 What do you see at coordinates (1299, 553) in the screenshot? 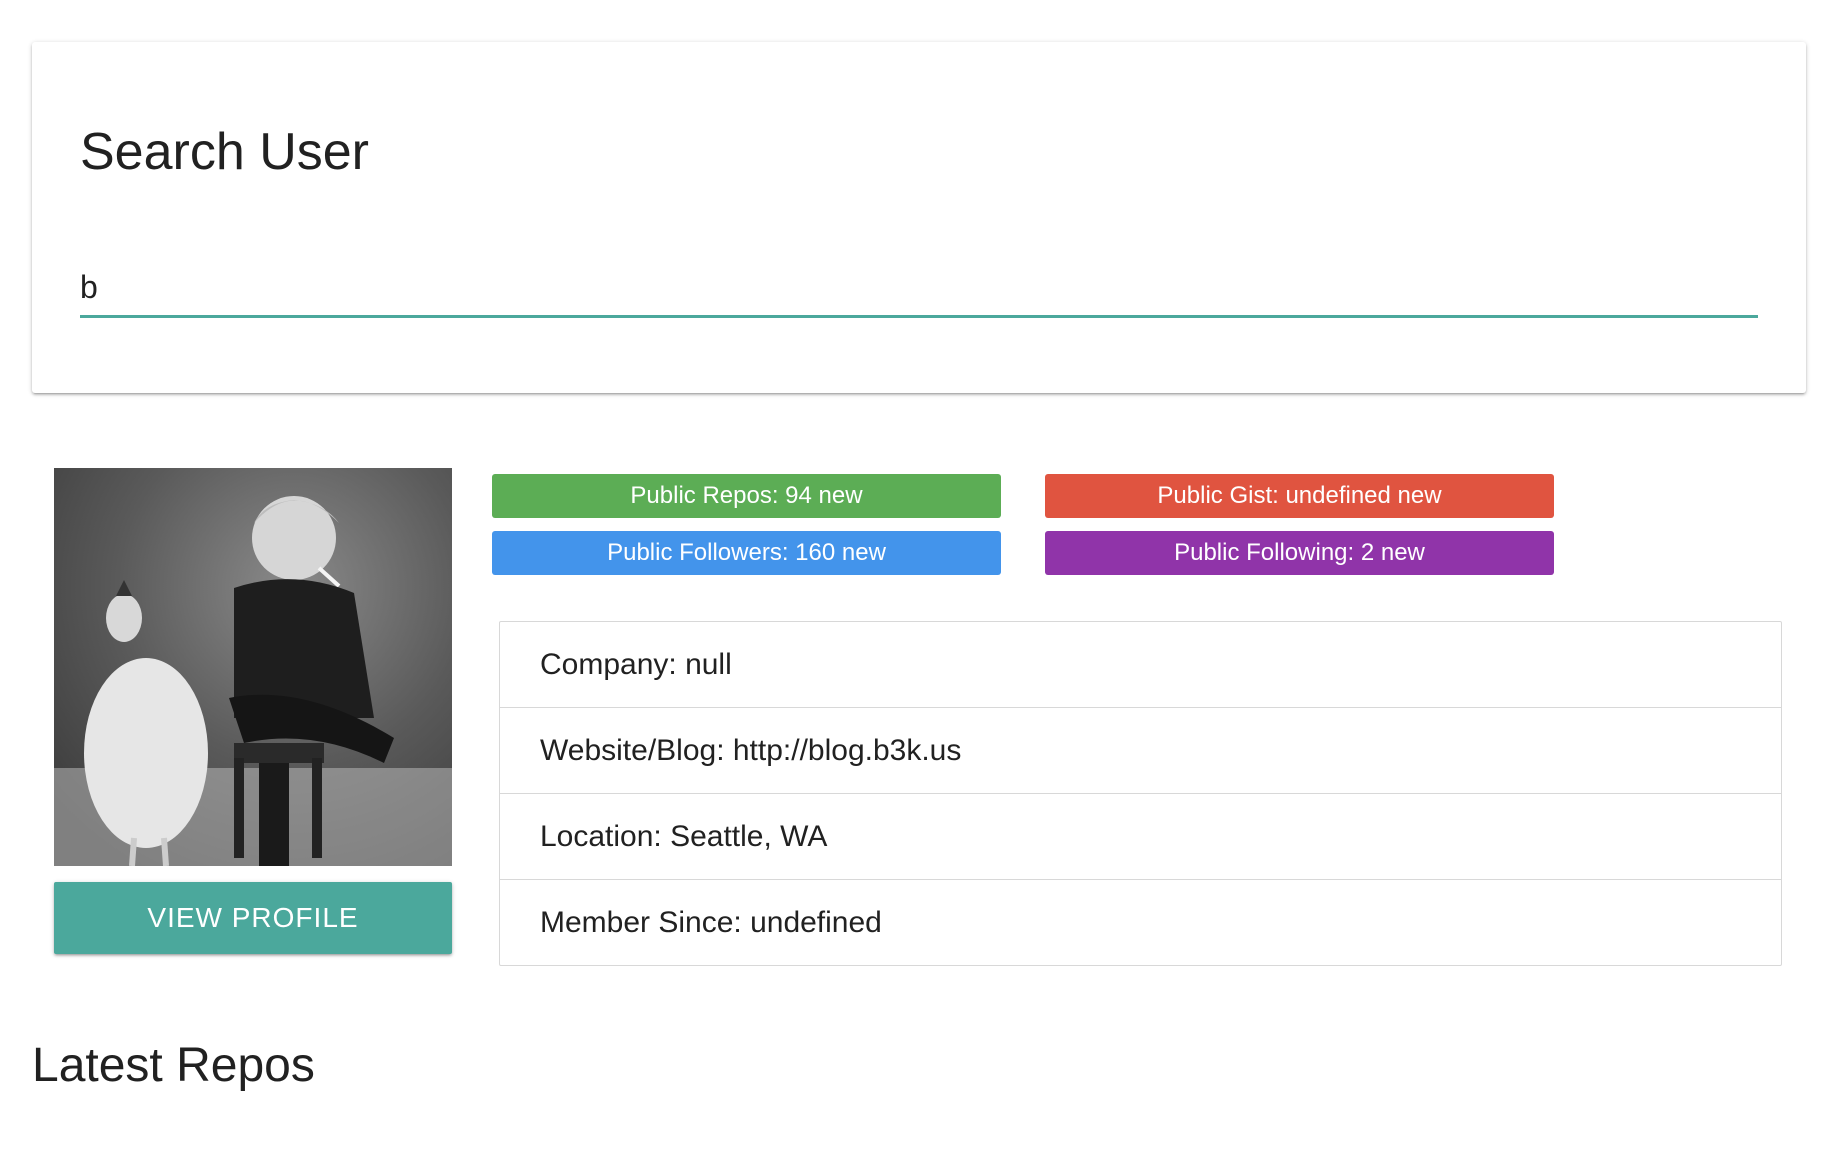
I see `public-following-badge: Public Following: 2 new` at bounding box center [1299, 553].